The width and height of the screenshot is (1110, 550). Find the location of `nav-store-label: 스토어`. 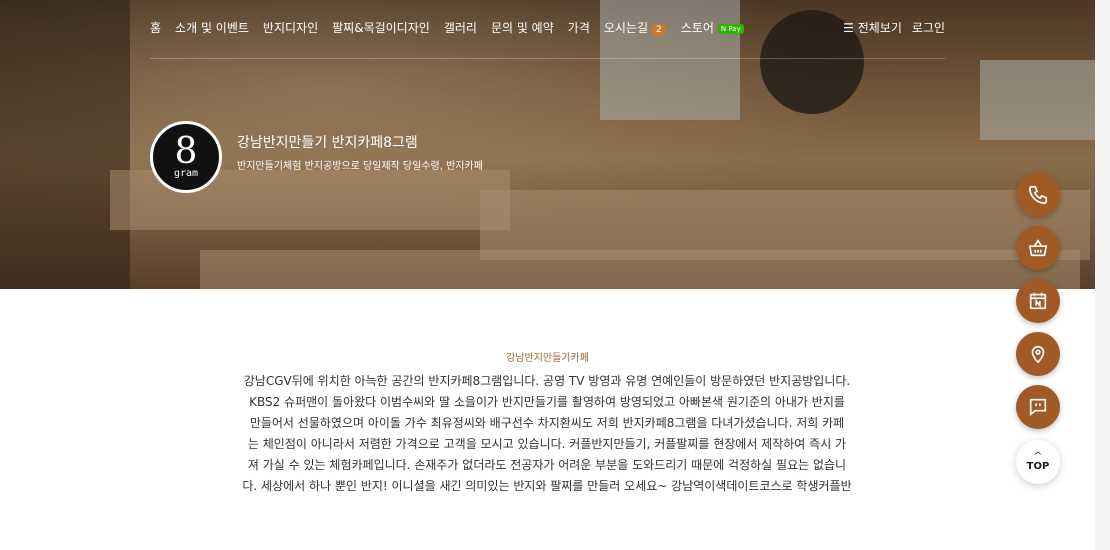

nav-store-label: 스토어 is located at coordinates (697, 28).